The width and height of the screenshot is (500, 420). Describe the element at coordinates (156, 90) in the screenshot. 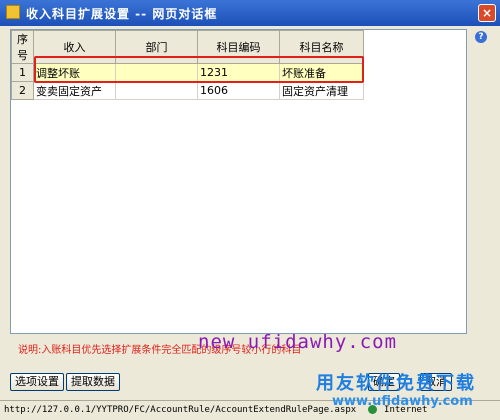

I see `dept-cell` at that location.